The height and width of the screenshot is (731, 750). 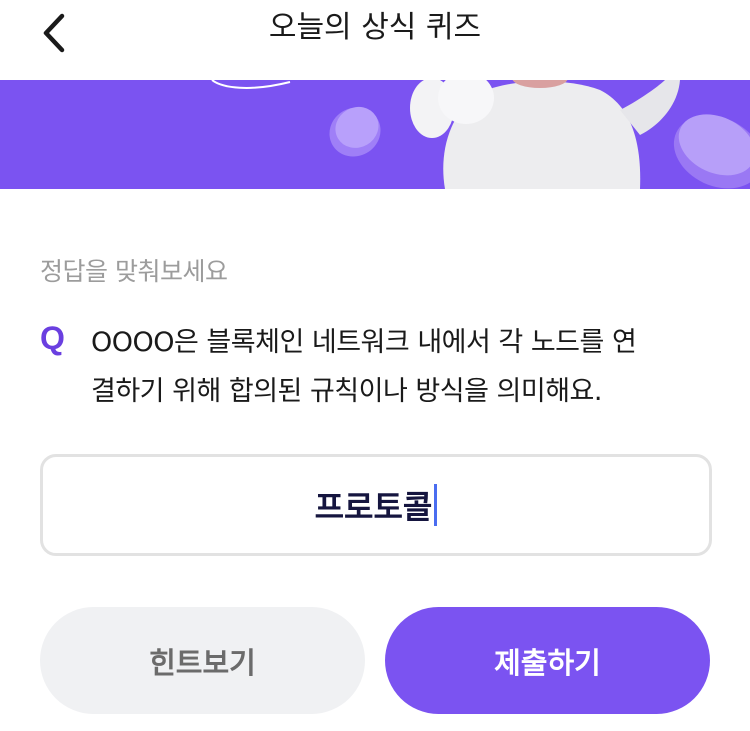 I want to click on text-caret, so click(x=436, y=505).